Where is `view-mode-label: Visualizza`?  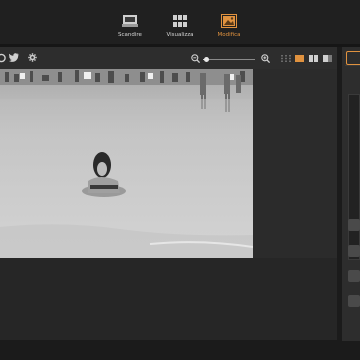
view-mode-label: Visualizza is located at coordinates (180, 35).